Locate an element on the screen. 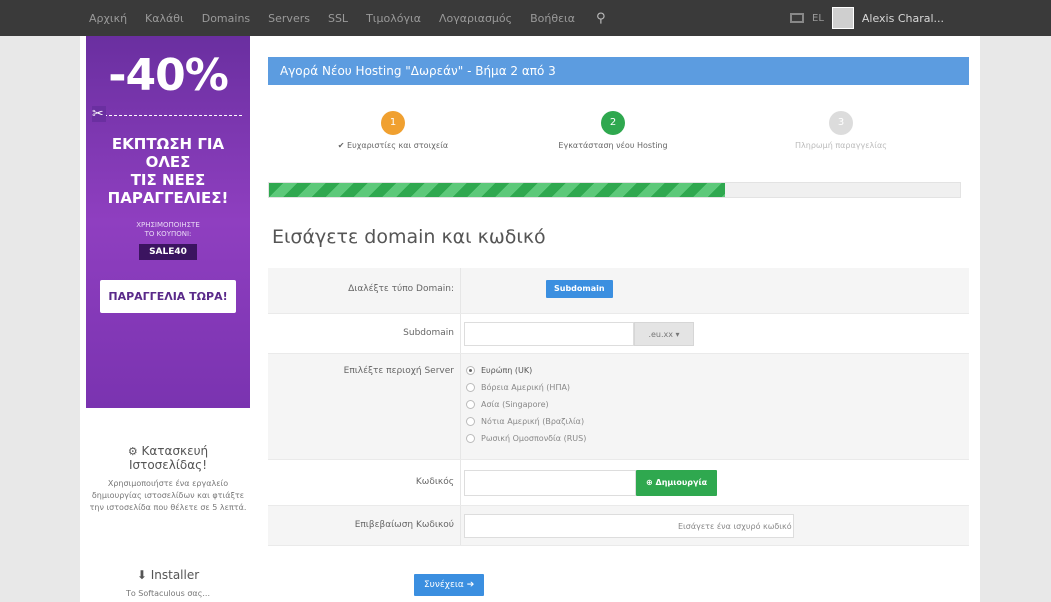  step-circle: 3 is located at coordinates (841, 123).